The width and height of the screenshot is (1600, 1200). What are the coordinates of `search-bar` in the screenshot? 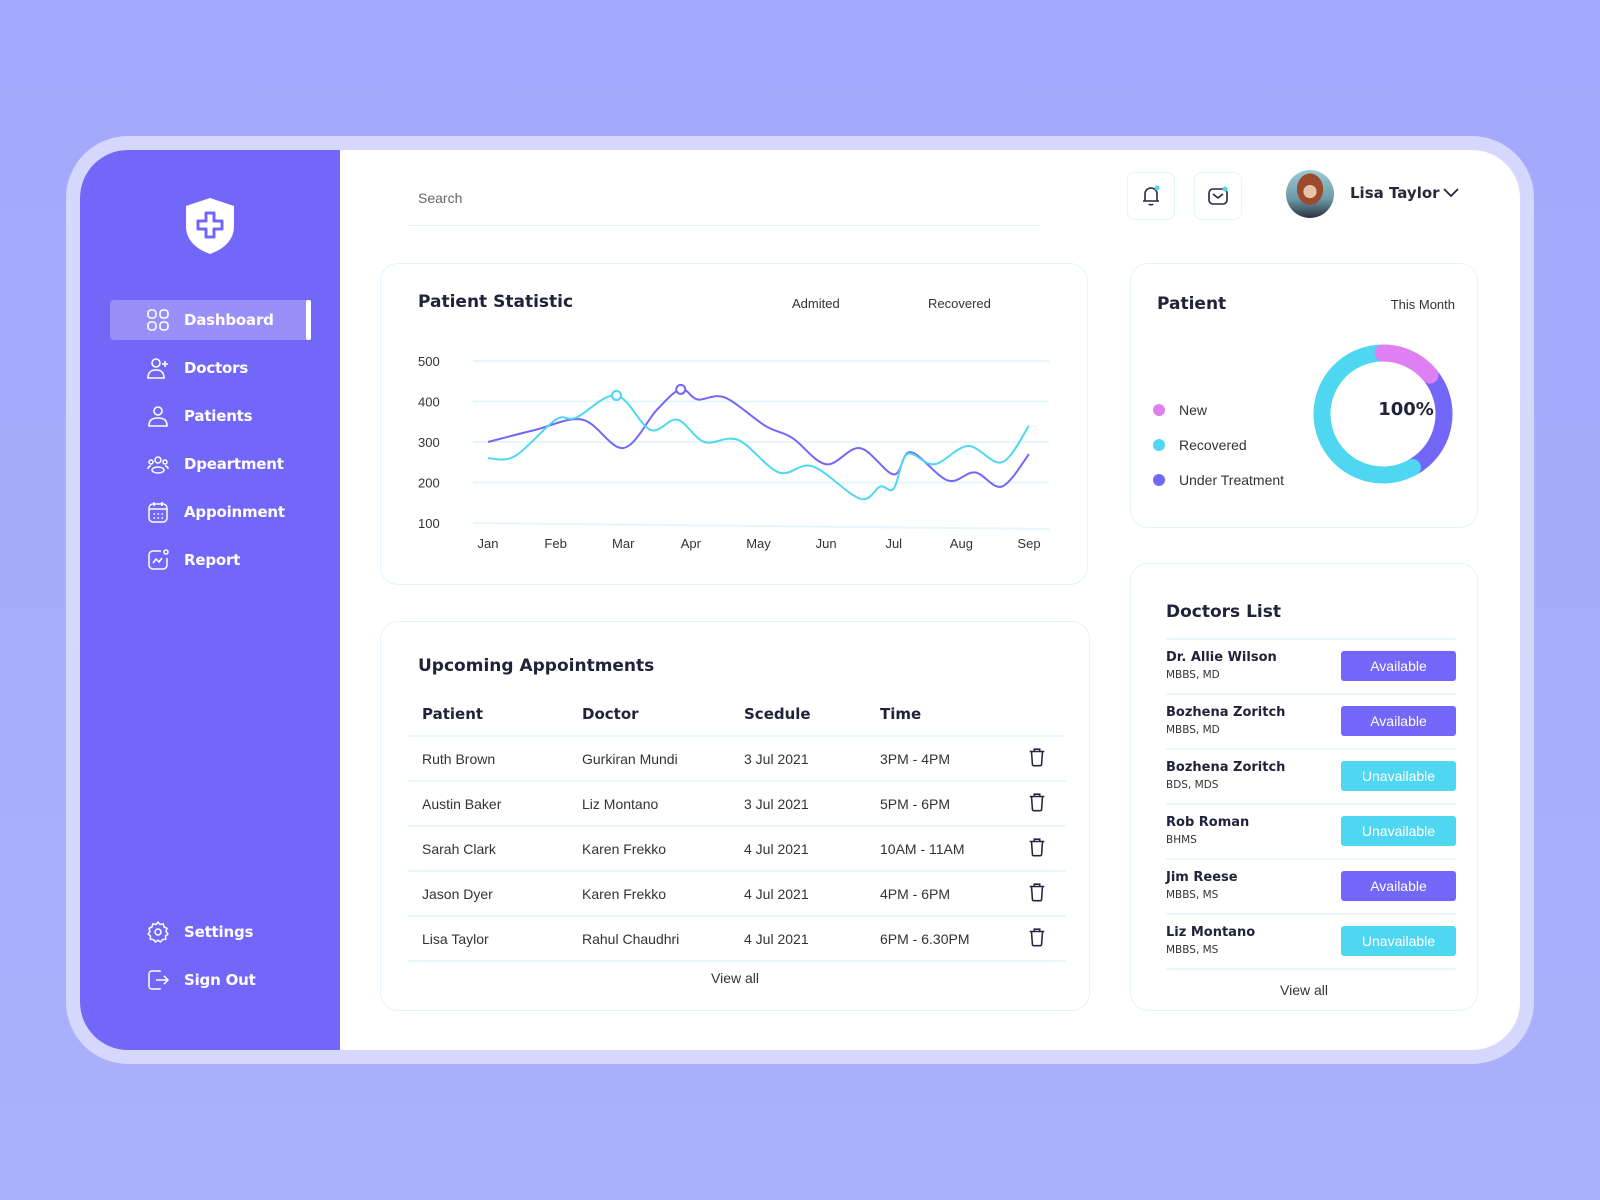 It's located at (724, 198).